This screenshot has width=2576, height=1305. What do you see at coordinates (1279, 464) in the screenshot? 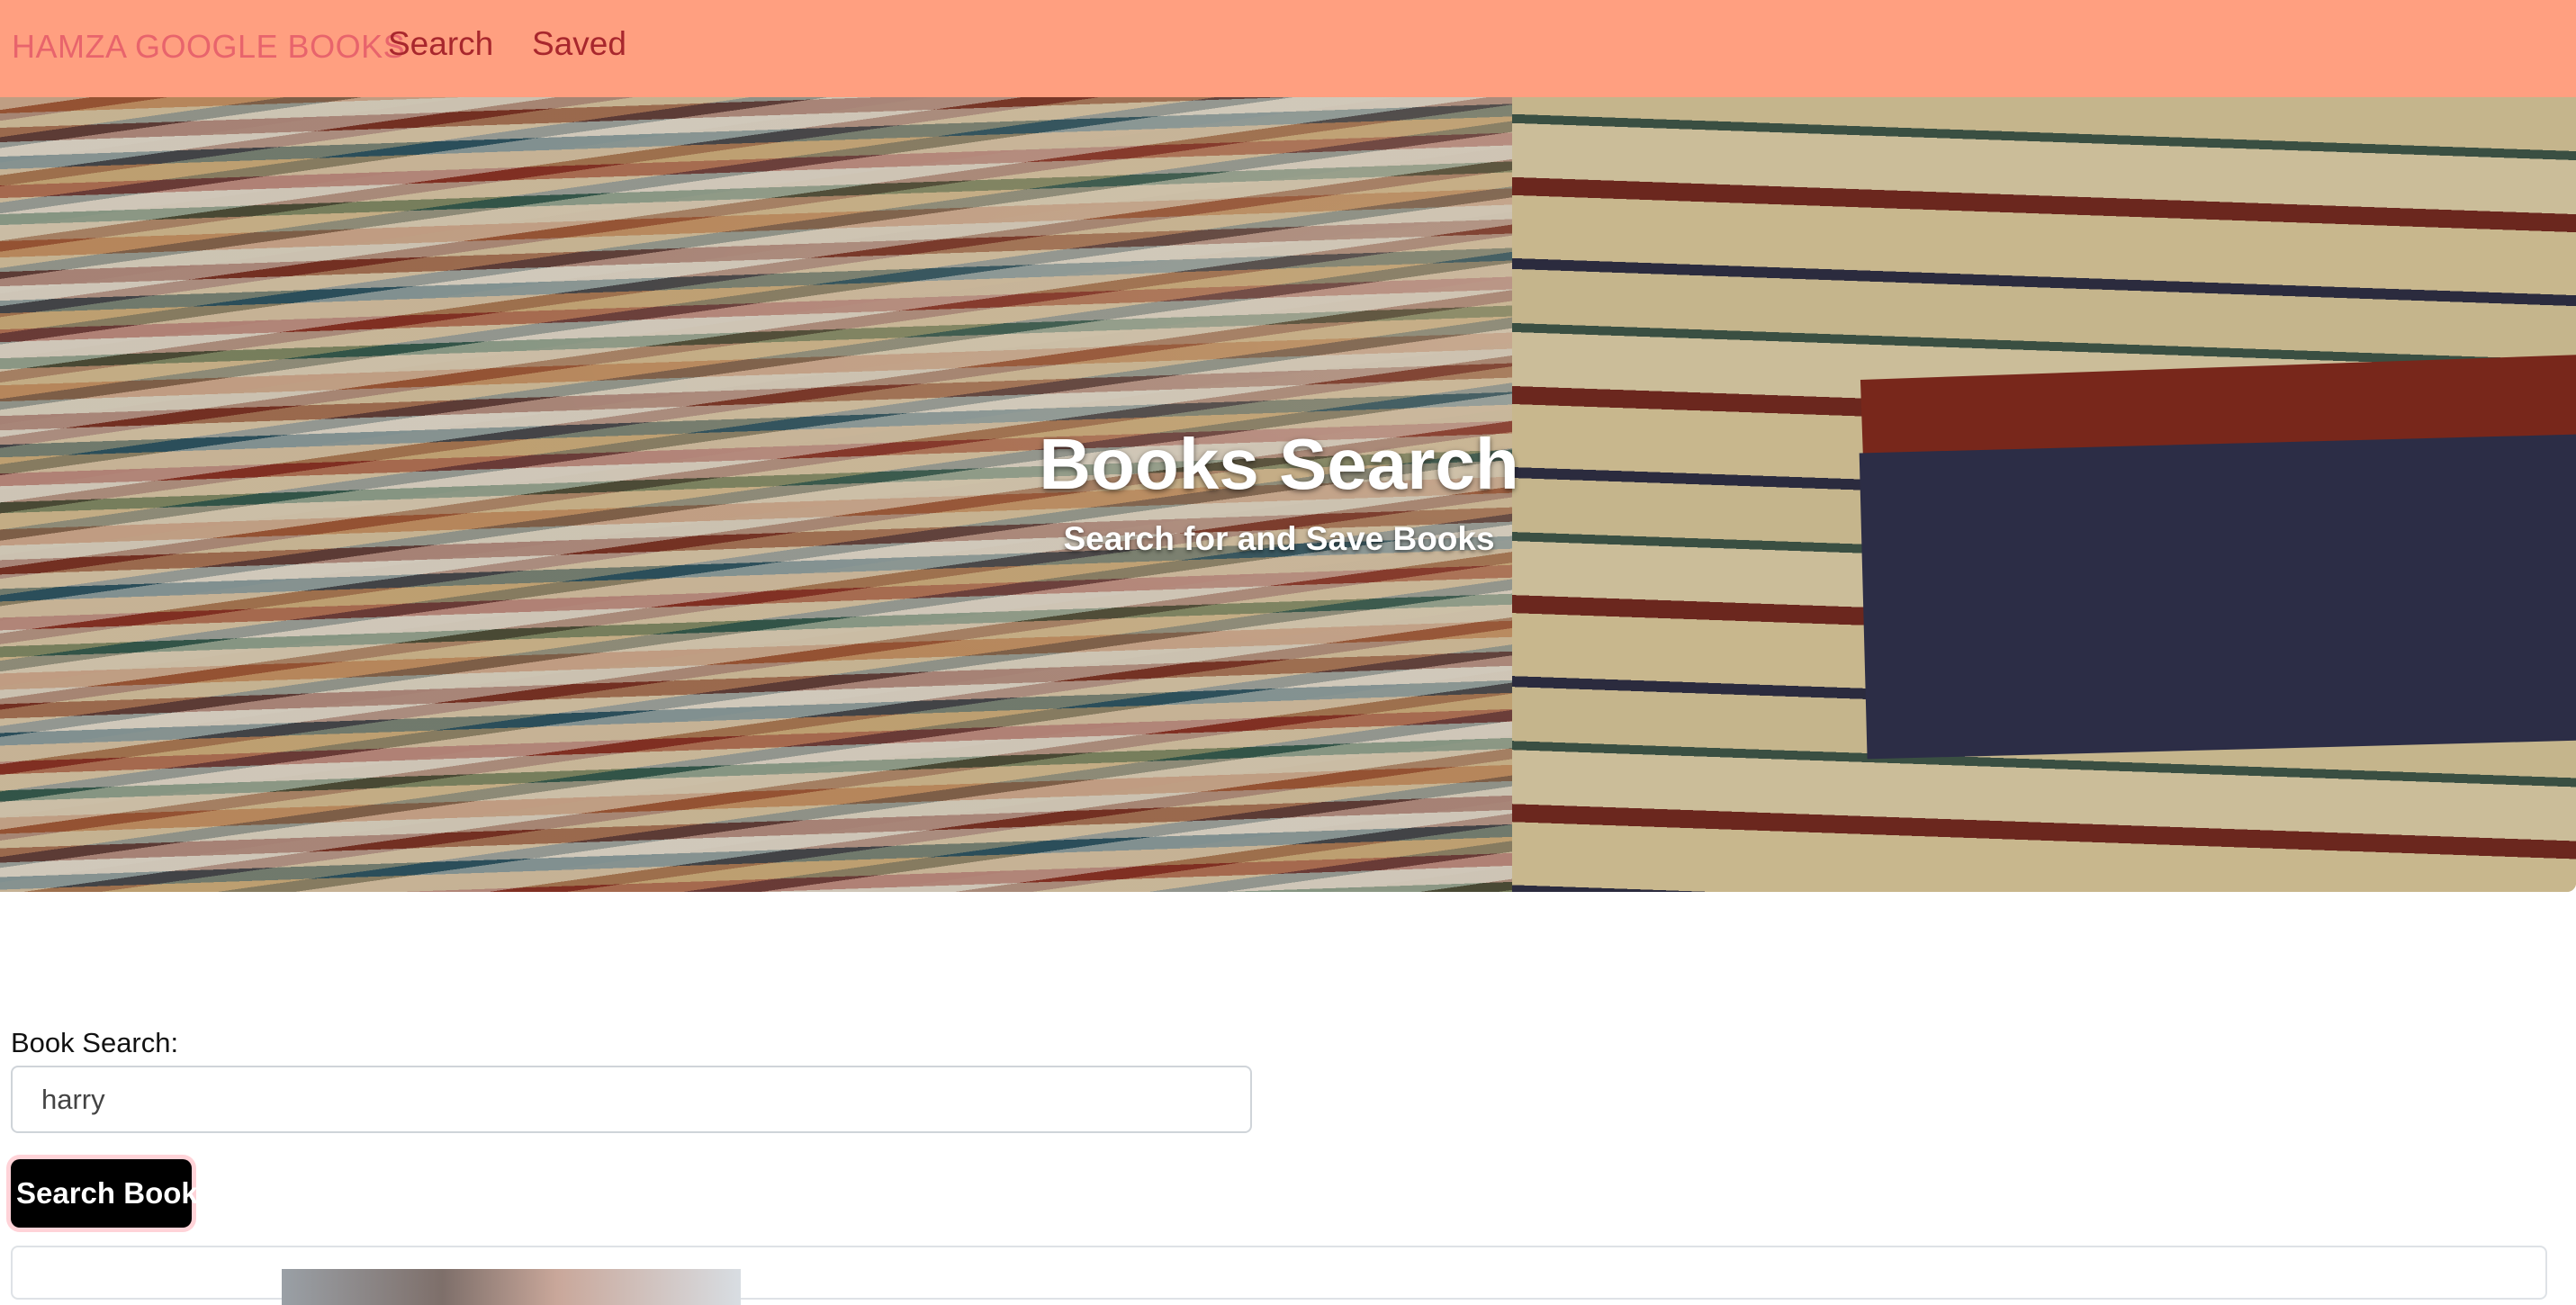
I see `hero-title: Books Search` at bounding box center [1279, 464].